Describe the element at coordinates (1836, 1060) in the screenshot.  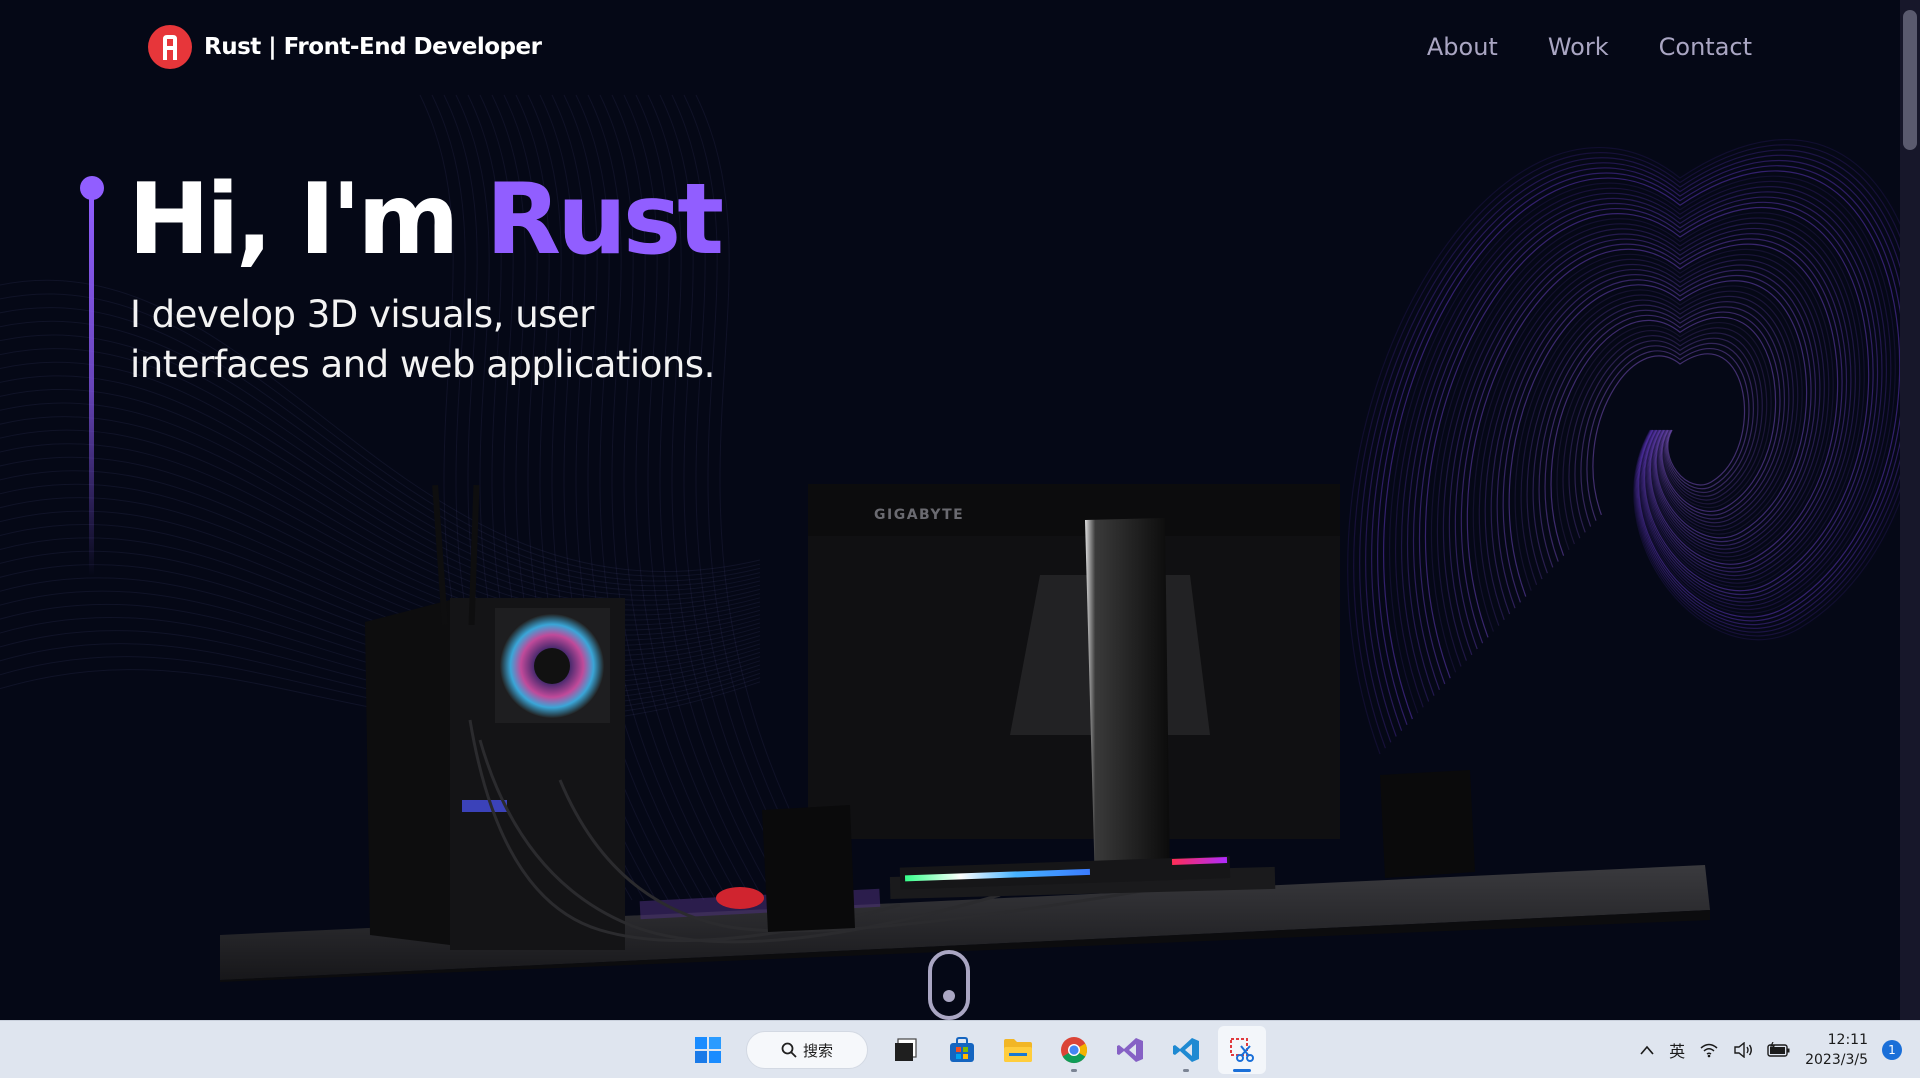
I see `clock-date: 2023/3/5` at that location.